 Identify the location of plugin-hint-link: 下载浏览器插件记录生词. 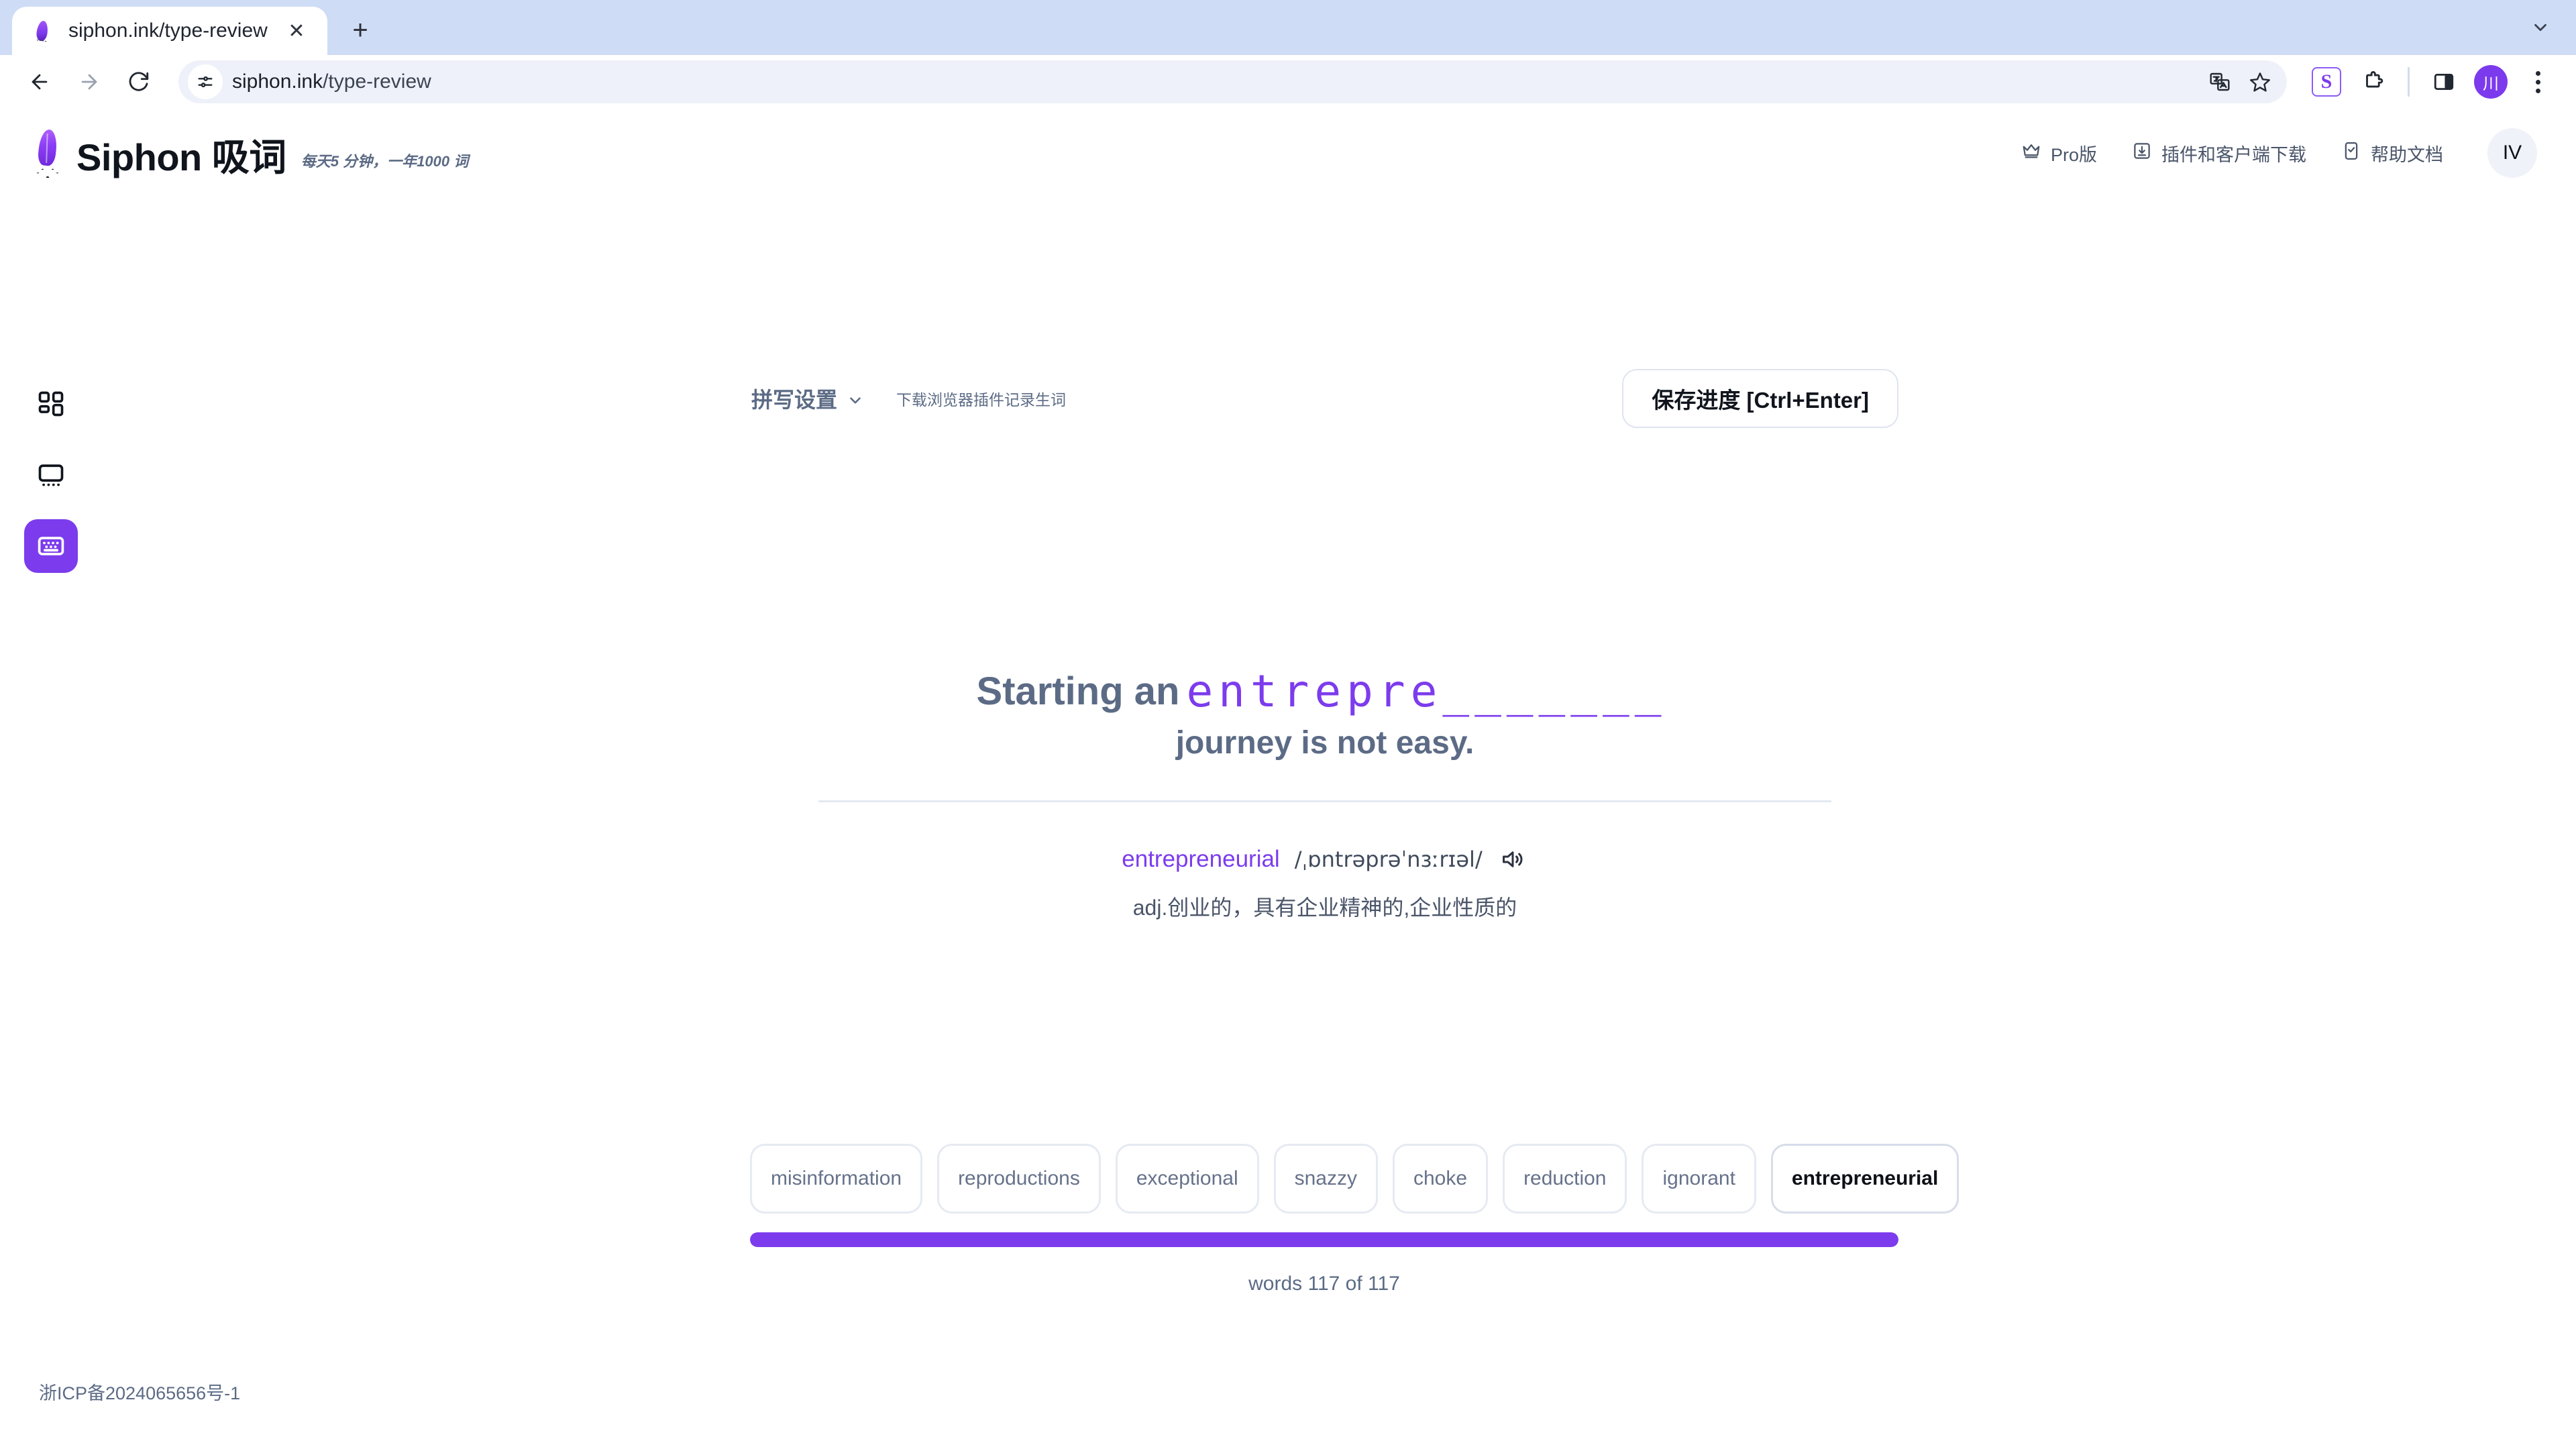
(981, 398).